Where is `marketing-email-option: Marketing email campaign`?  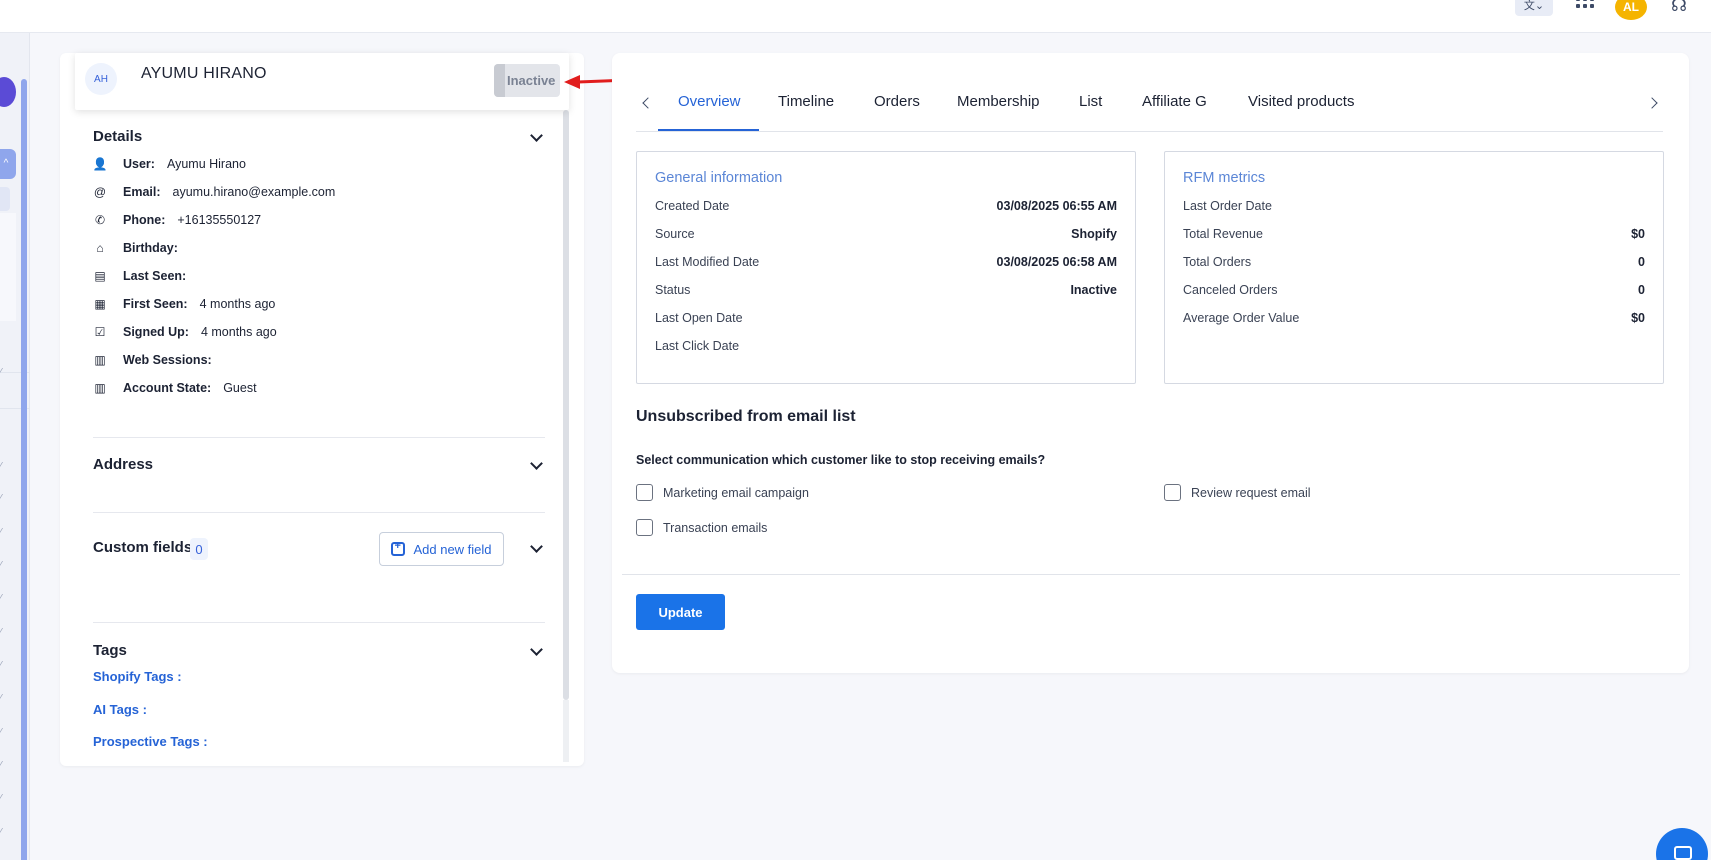 marketing-email-option: Marketing email campaign is located at coordinates (722, 492).